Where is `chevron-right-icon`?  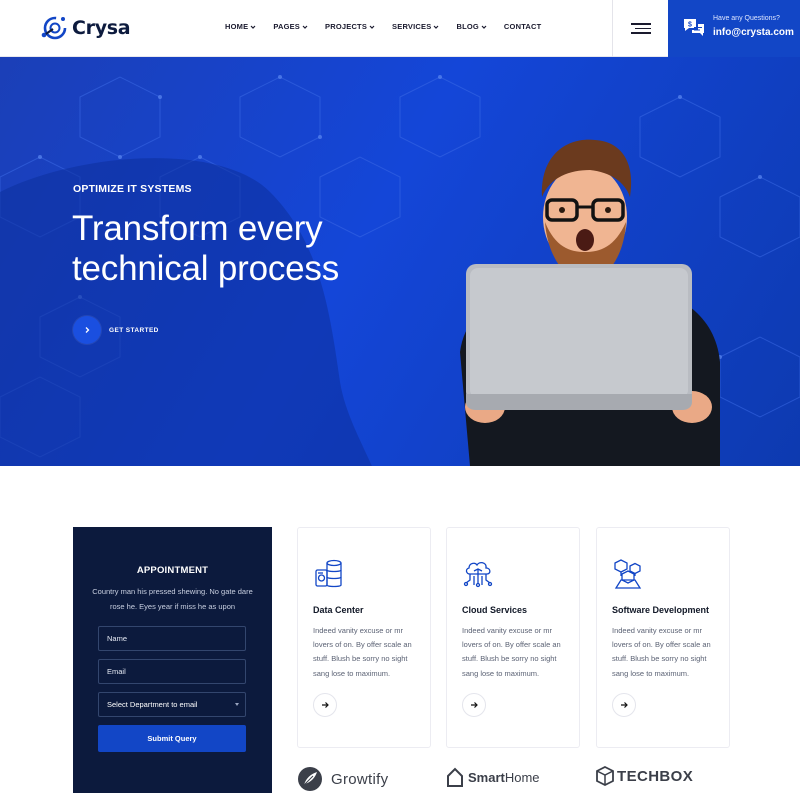 chevron-right-icon is located at coordinates (87, 330).